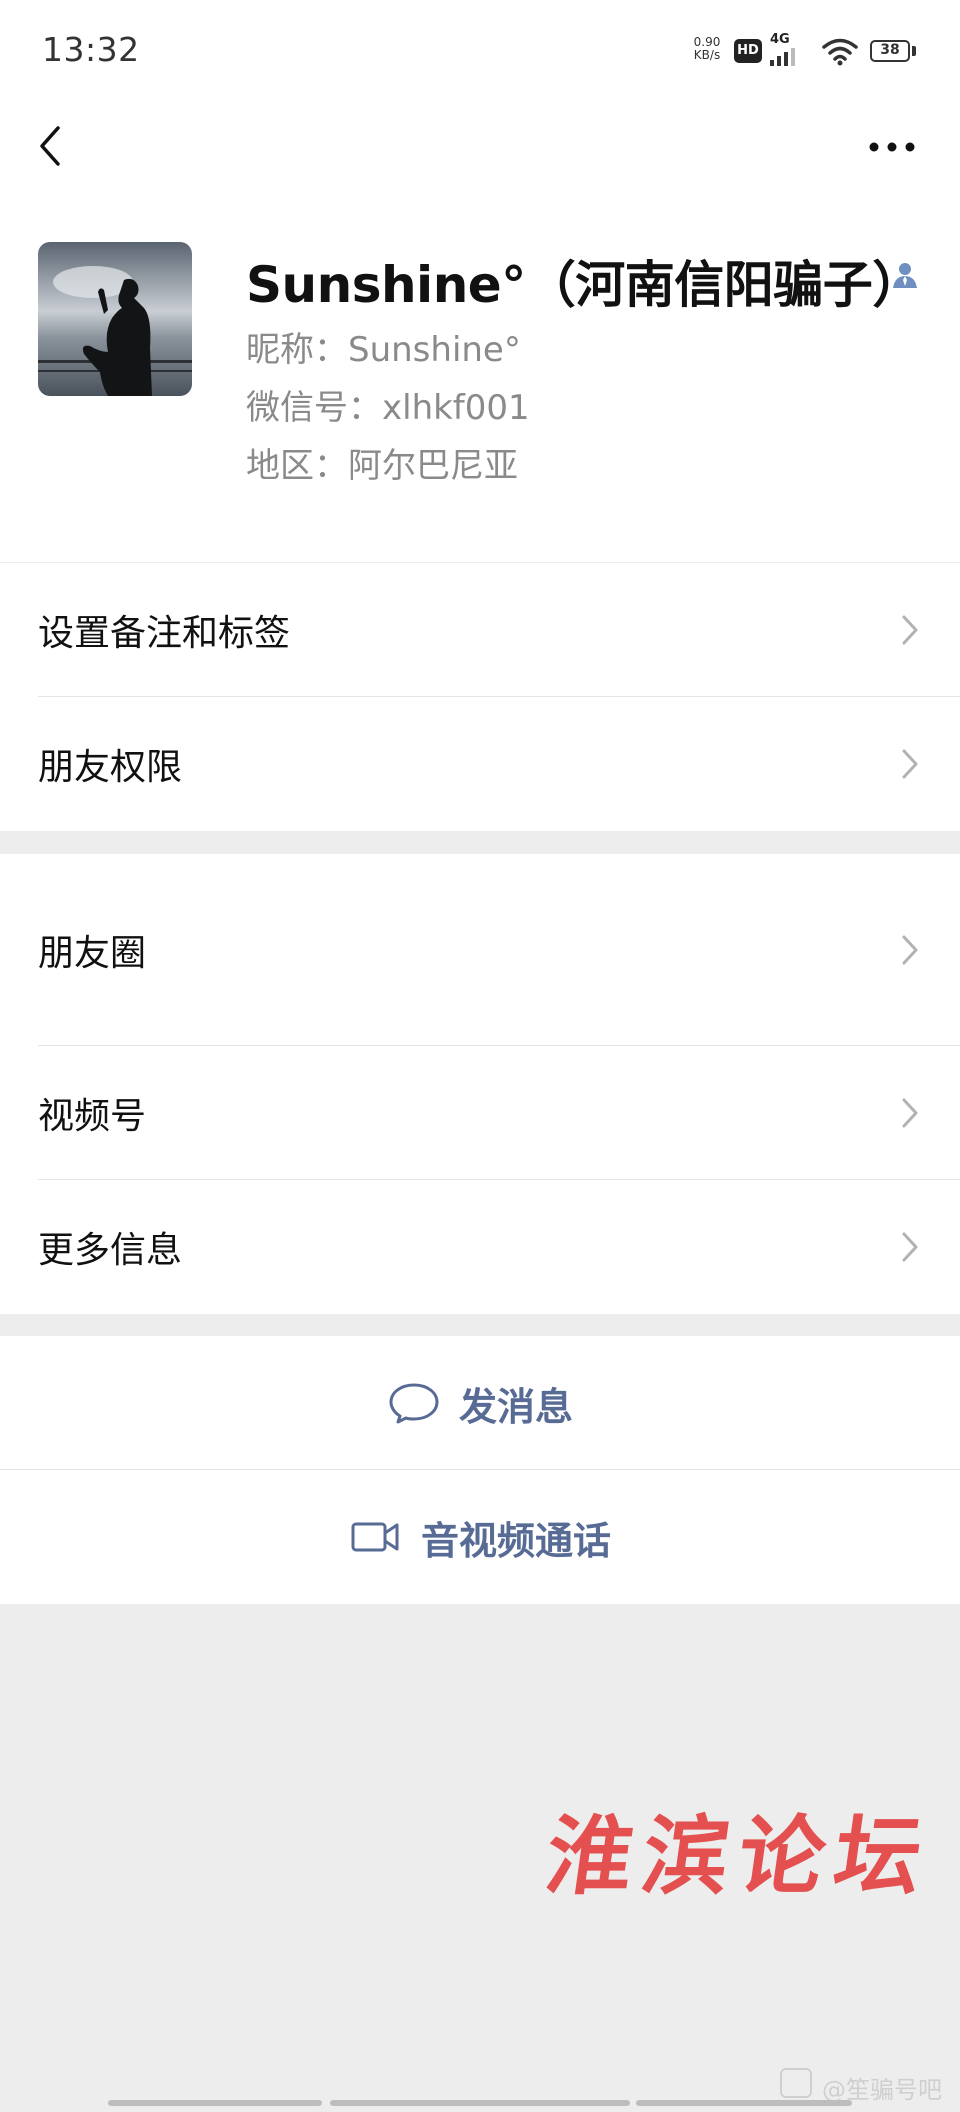 This screenshot has height=2112, width=960. I want to click on video-camera-icon, so click(375, 1537).